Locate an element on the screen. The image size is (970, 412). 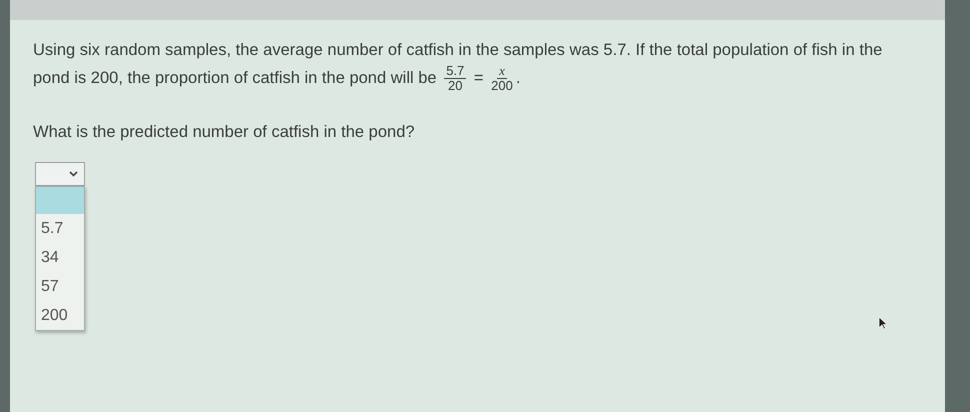
chevron-down-icon is located at coordinates (73, 174).